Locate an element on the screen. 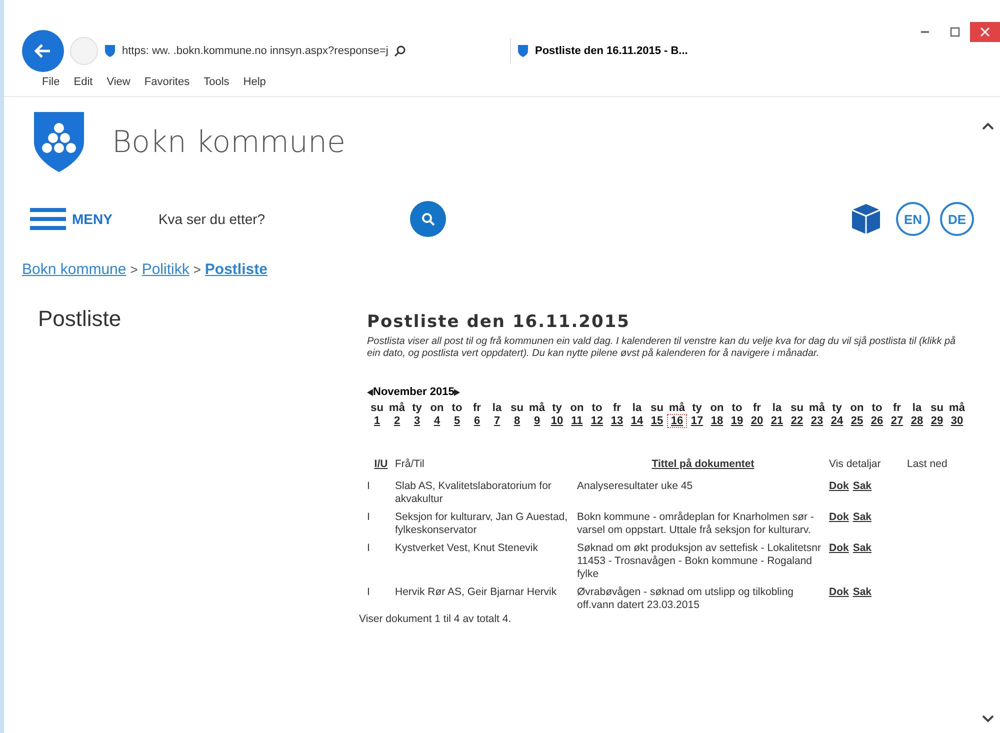 This screenshot has height=733, width=1000. menu-item: Favorites is located at coordinates (167, 82).